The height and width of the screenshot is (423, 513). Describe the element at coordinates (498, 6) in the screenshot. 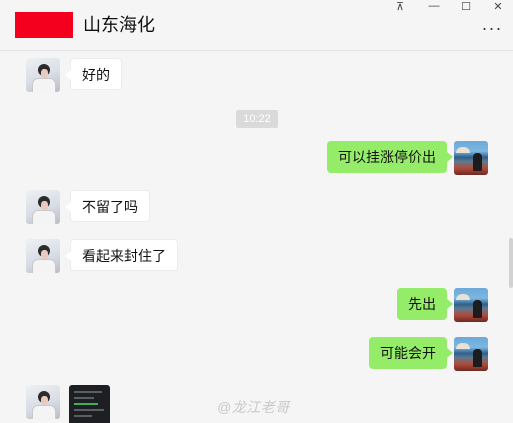

I see `close-icon: ✕` at that location.